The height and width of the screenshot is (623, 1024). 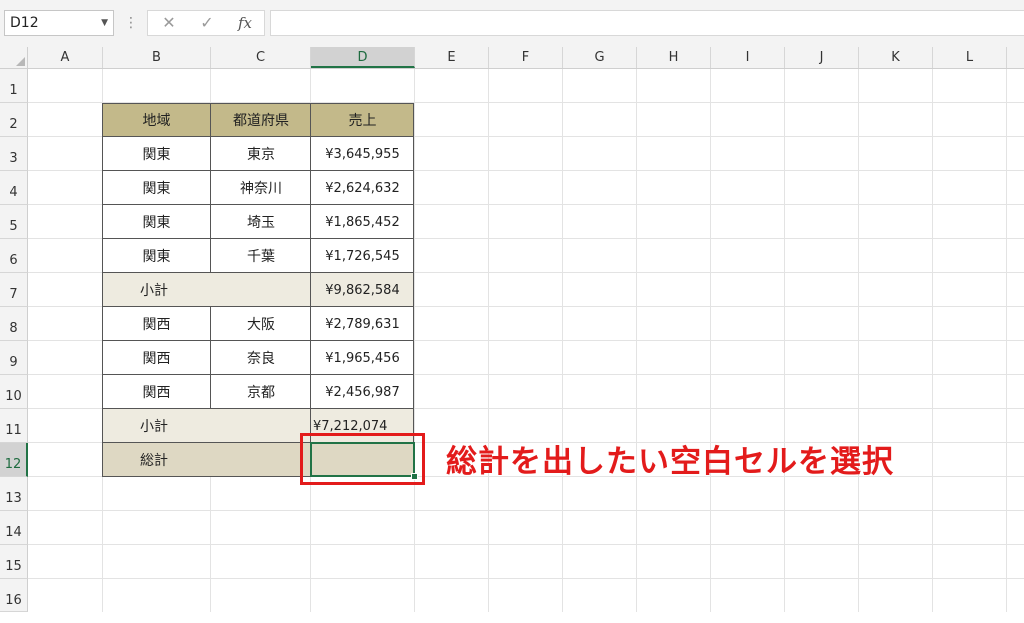 What do you see at coordinates (362, 459) in the screenshot?
I see `highlight-box` at bounding box center [362, 459].